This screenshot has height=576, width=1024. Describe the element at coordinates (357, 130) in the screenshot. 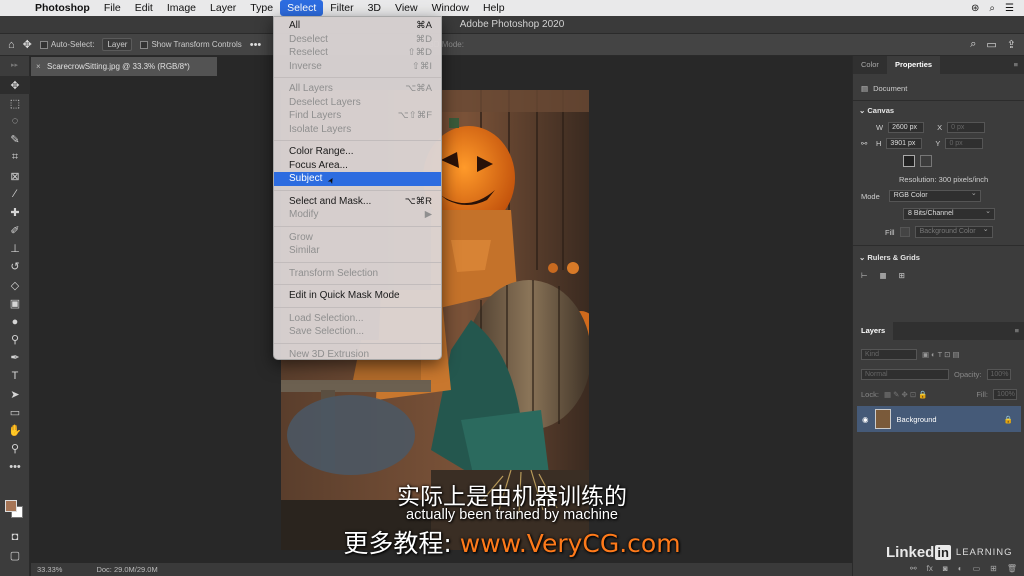

I see `menu-item-isolate-layers: Isolate Layers` at that location.